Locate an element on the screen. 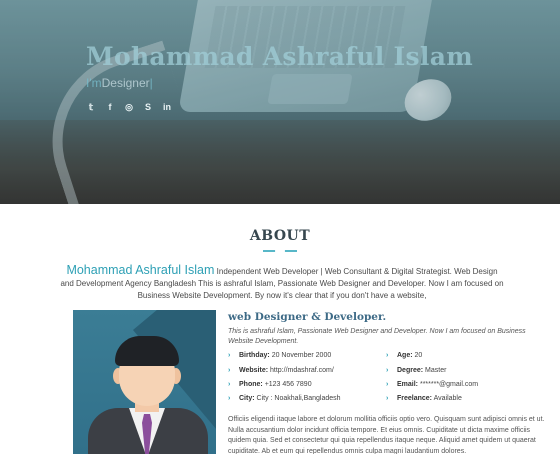  fact-label: Freelance: is located at coordinates (415, 398).